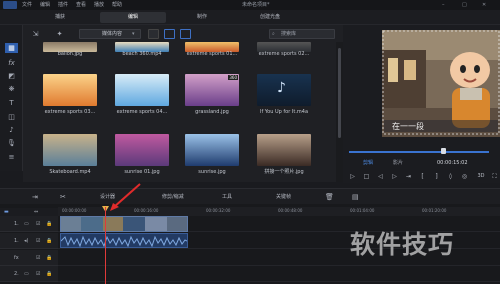 The width and height of the screenshot is (500, 284). I want to click on video-clip, so click(124, 224).